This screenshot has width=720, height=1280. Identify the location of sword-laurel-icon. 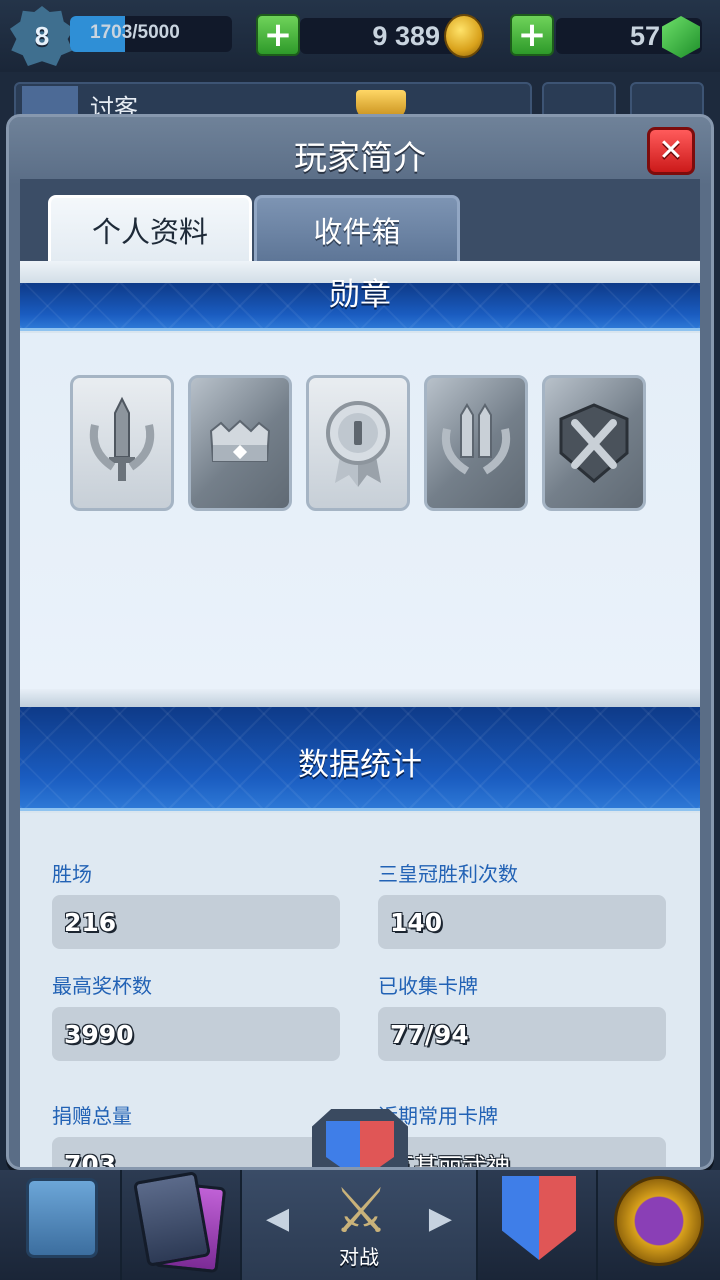
(122, 438).